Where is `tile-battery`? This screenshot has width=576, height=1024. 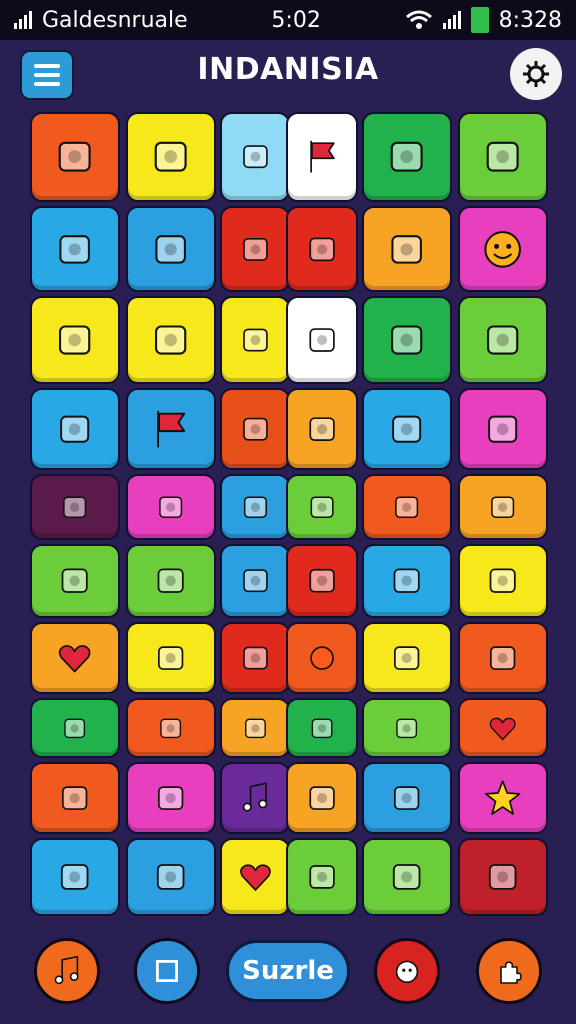 tile-battery is located at coordinates (75, 340).